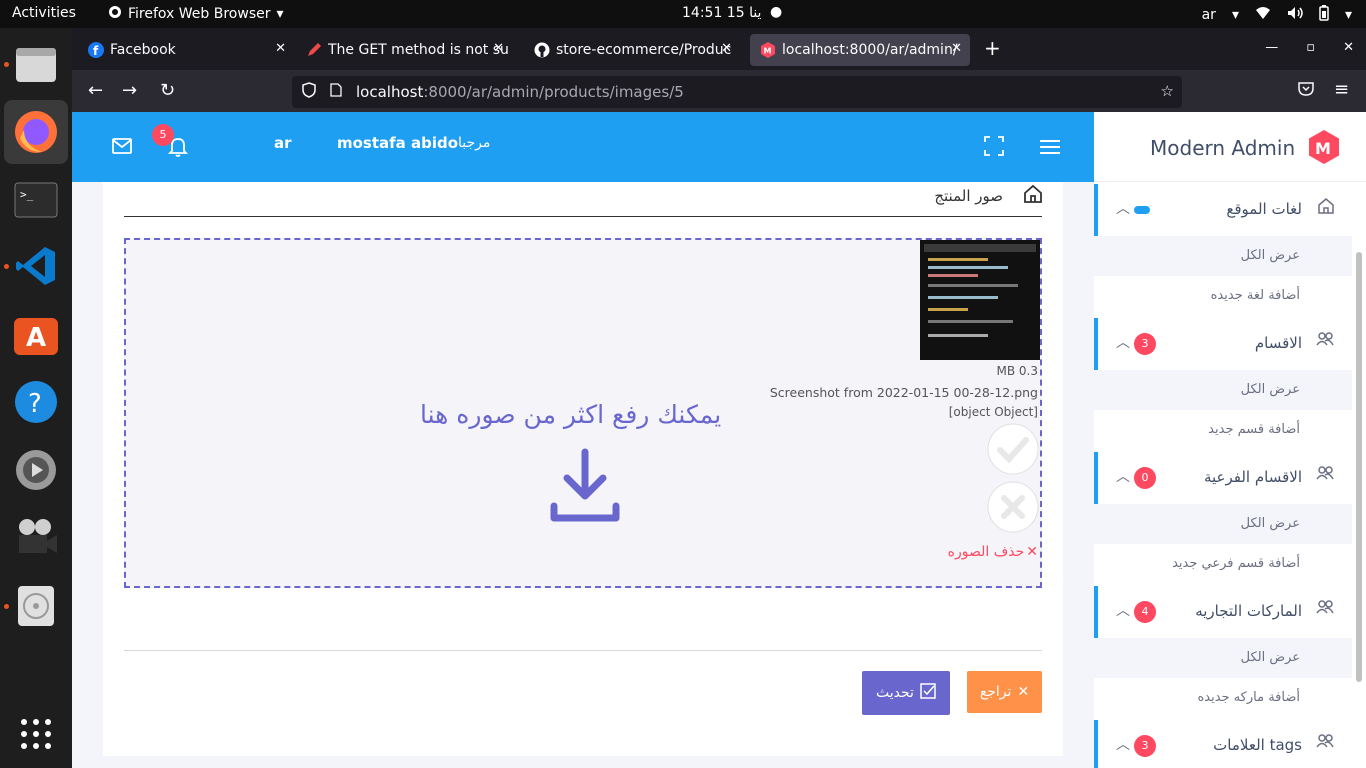  I want to click on menu-label: الاقسام الفرعية, so click(1252, 477).